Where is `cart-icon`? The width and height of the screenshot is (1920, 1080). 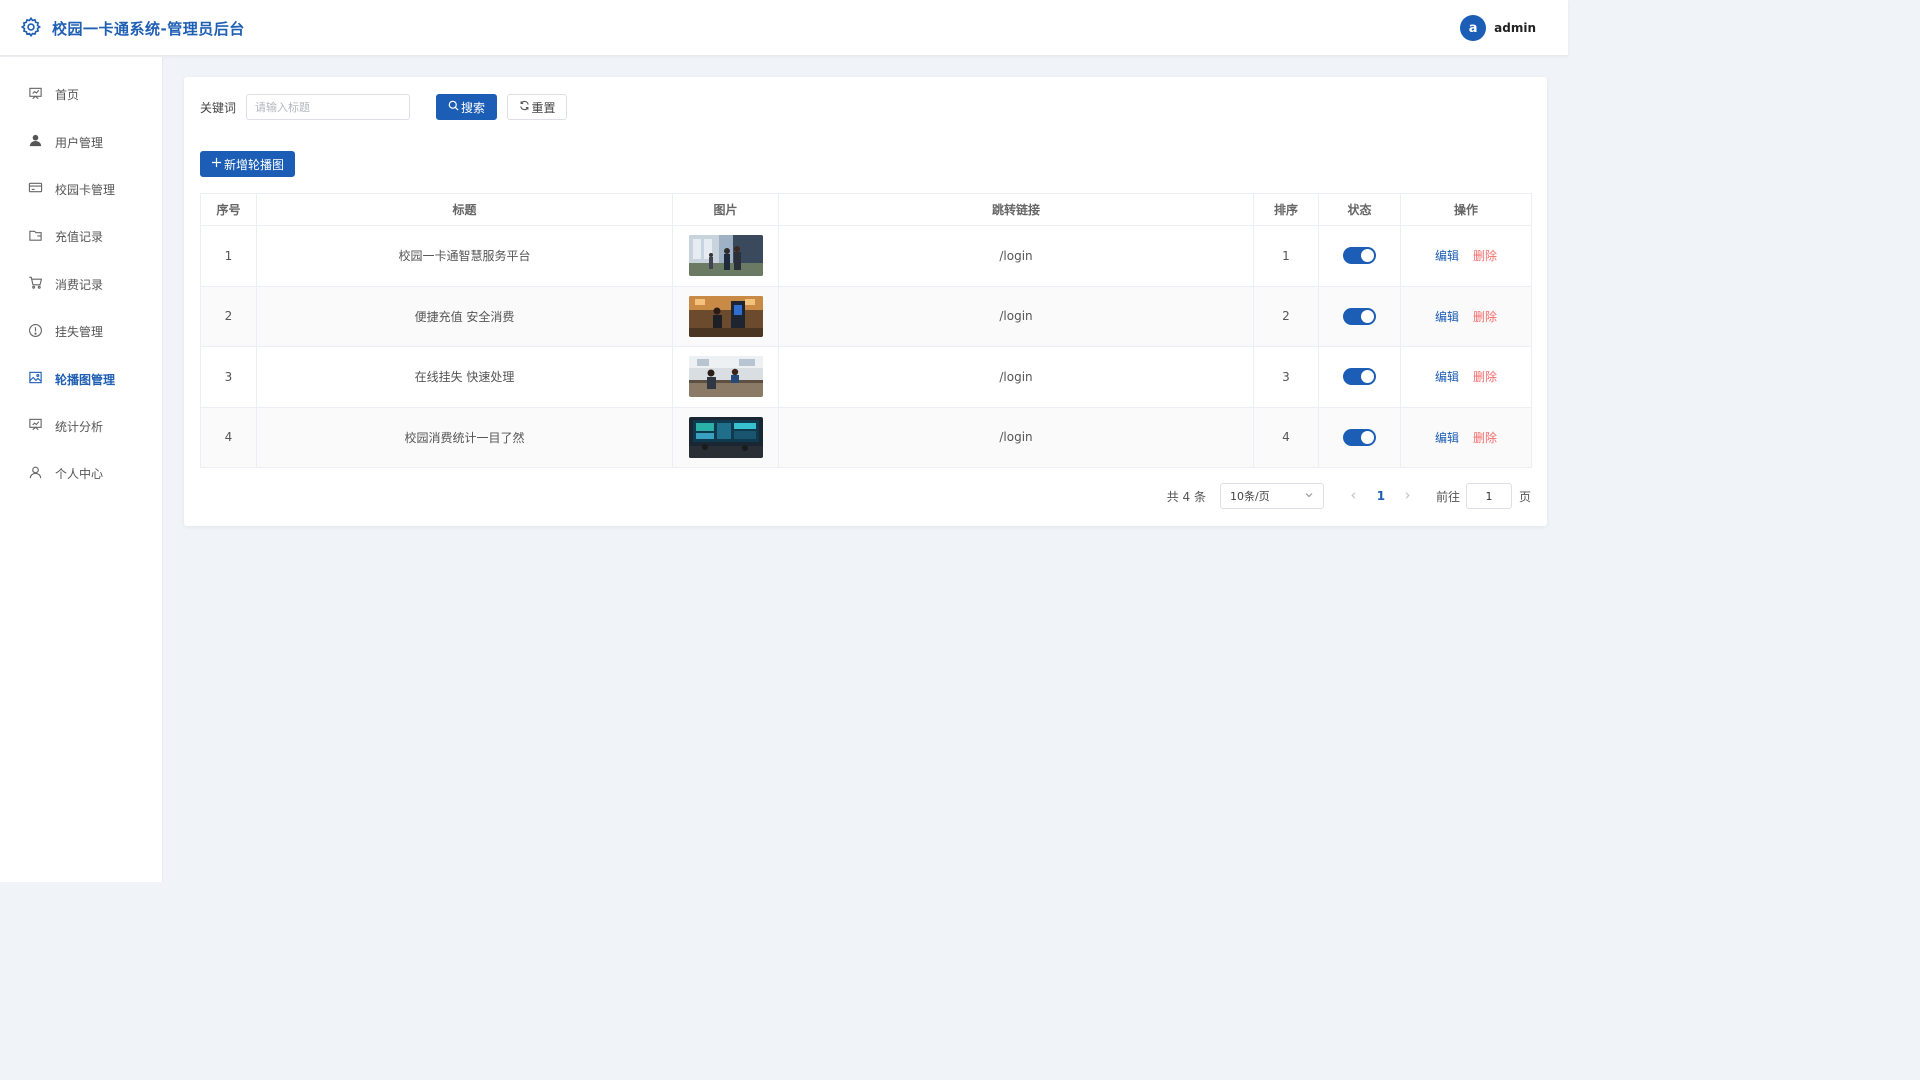
cart-icon is located at coordinates (41, 284).